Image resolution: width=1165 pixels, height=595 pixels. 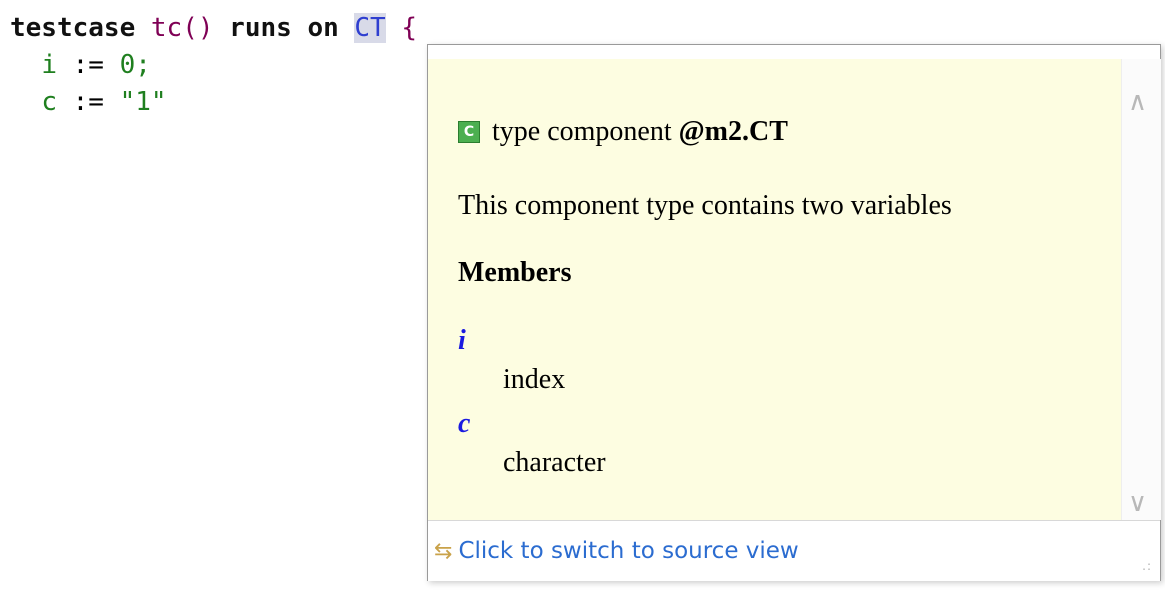 I want to click on title-prefix: type component, so click(x=582, y=131).